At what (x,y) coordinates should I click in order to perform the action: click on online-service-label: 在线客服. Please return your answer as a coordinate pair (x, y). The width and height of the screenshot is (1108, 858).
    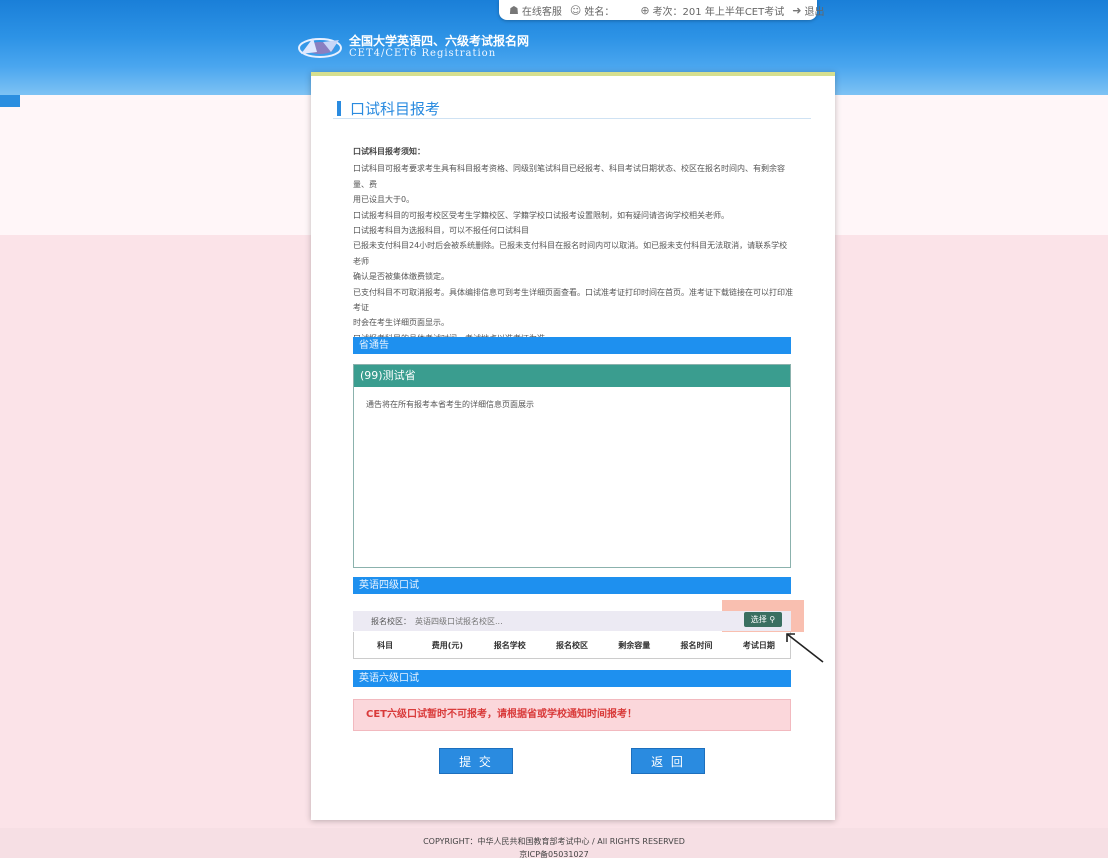
    Looking at the image, I should click on (541, 12).